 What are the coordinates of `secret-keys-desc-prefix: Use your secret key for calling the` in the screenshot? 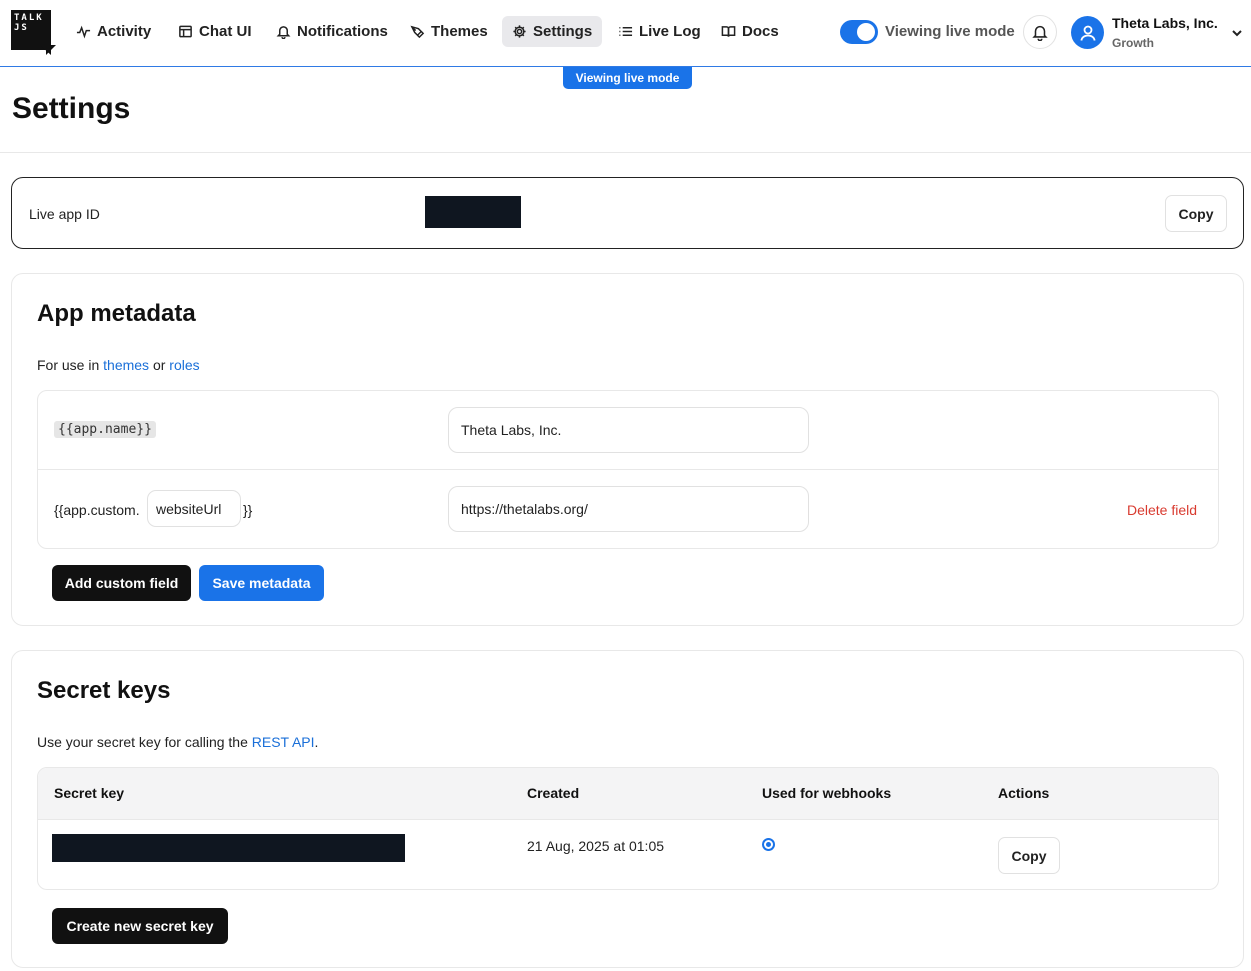 It's located at (144, 742).